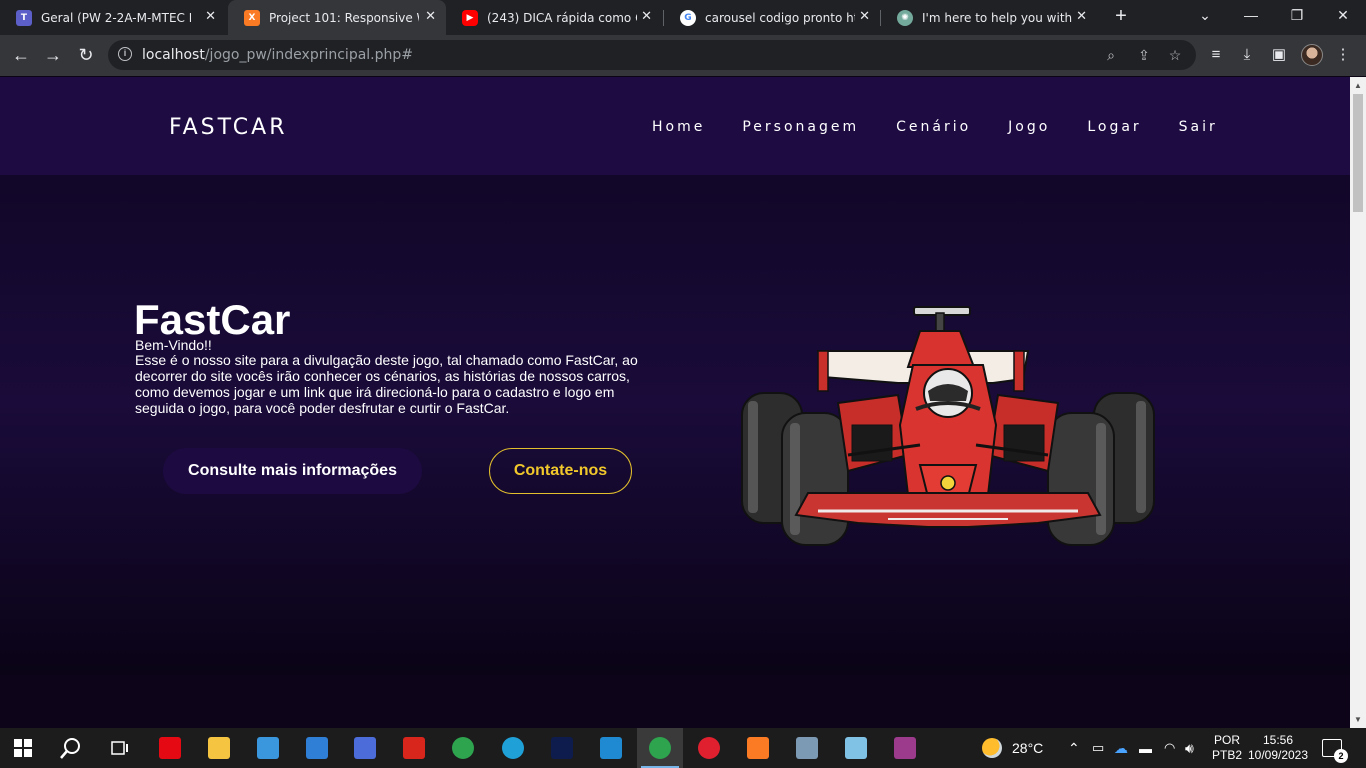  Describe the element at coordinates (675, 701) in the screenshot. I see `next-section` at that location.